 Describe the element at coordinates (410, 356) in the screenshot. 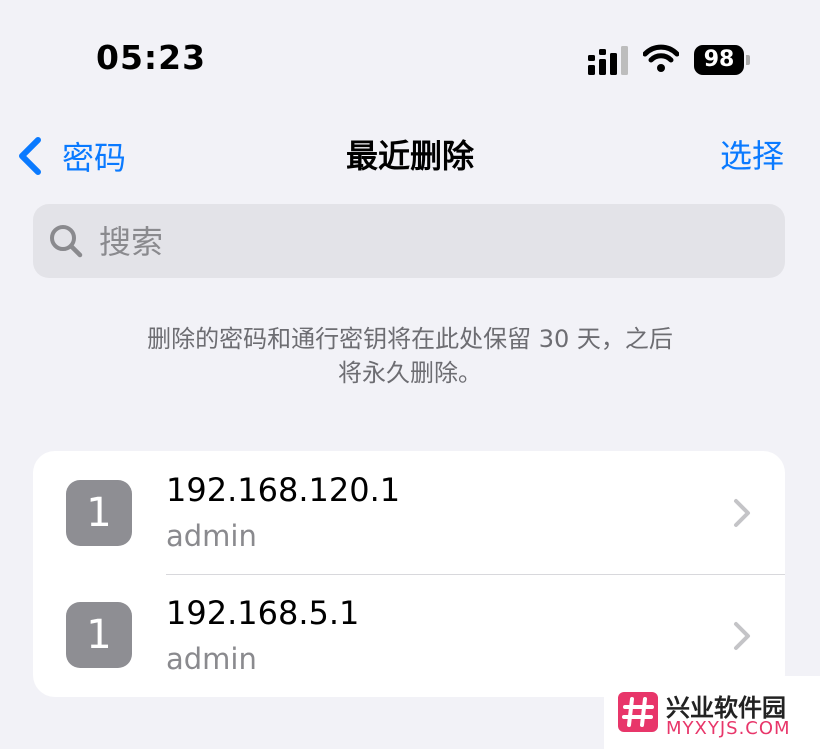

I see `info-text: 删除的密码和通行密钥将在此处保留 30 天，之后 将永久删除。` at that location.